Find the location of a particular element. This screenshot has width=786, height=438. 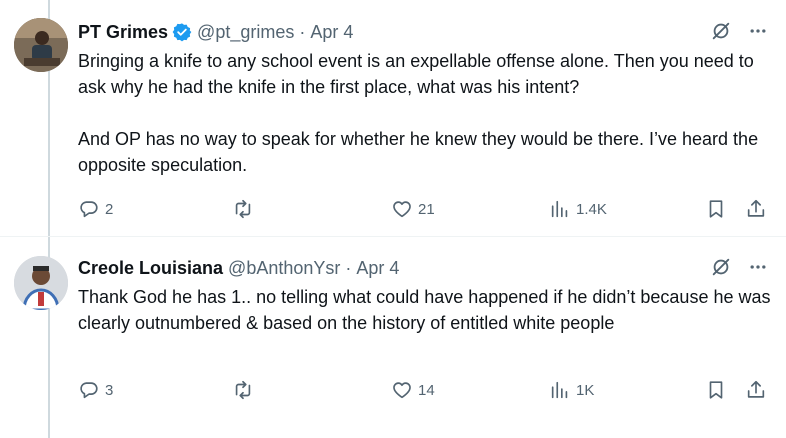

tweet-header: PT Grimes @pt_grimes · Apr 4 is located at coordinates (215, 32).